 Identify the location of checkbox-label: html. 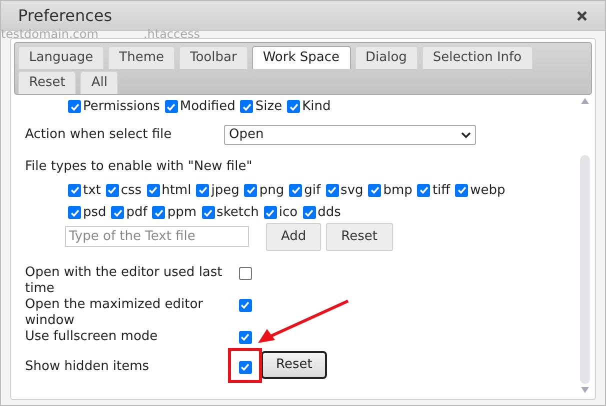
(177, 191).